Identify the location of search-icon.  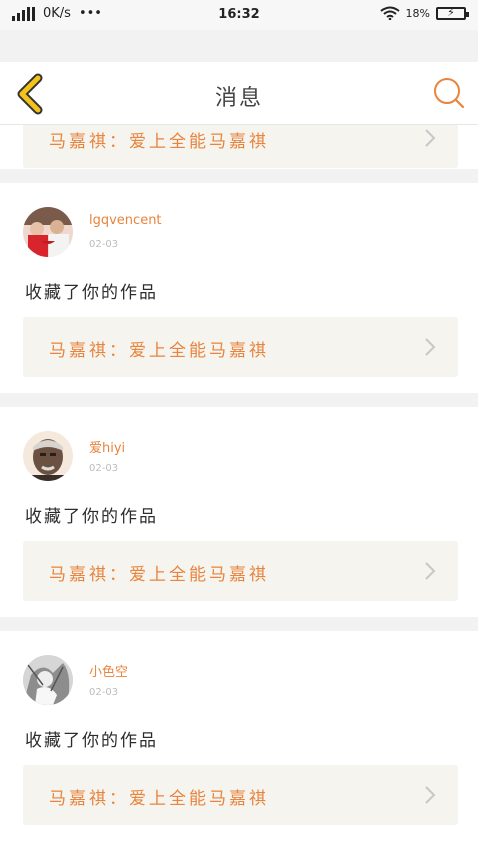
(449, 93).